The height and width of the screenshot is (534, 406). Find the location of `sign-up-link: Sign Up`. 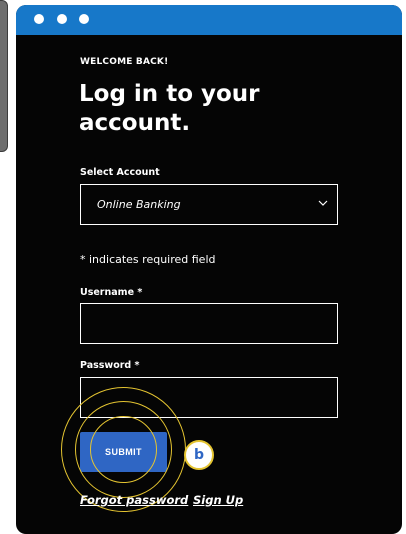

sign-up-link: Sign Up is located at coordinates (218, 500).